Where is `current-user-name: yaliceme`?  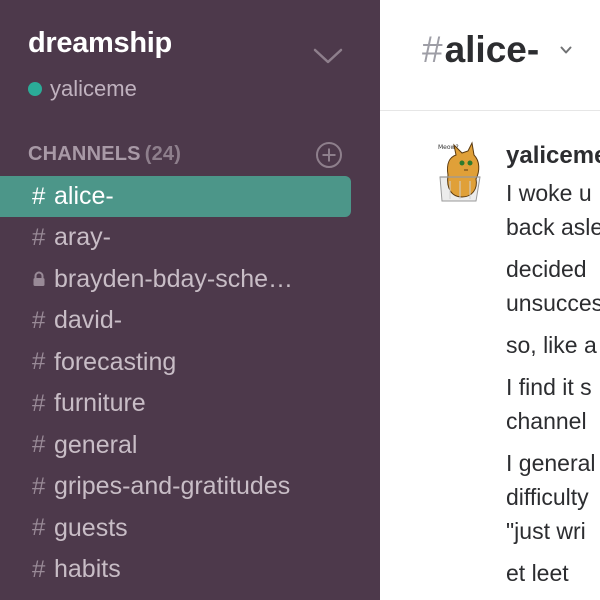 current-user-name: yaliceme is located at coordinates (93, 88).